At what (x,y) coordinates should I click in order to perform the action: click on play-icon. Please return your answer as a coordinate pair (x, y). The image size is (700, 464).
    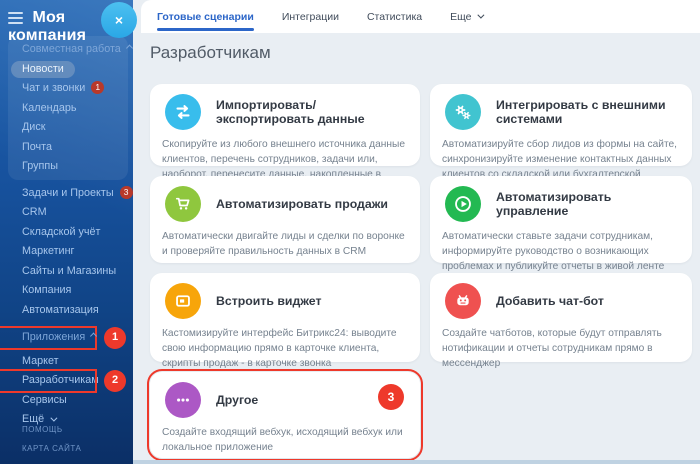
    Looking at the image, I should click on (463, 204).